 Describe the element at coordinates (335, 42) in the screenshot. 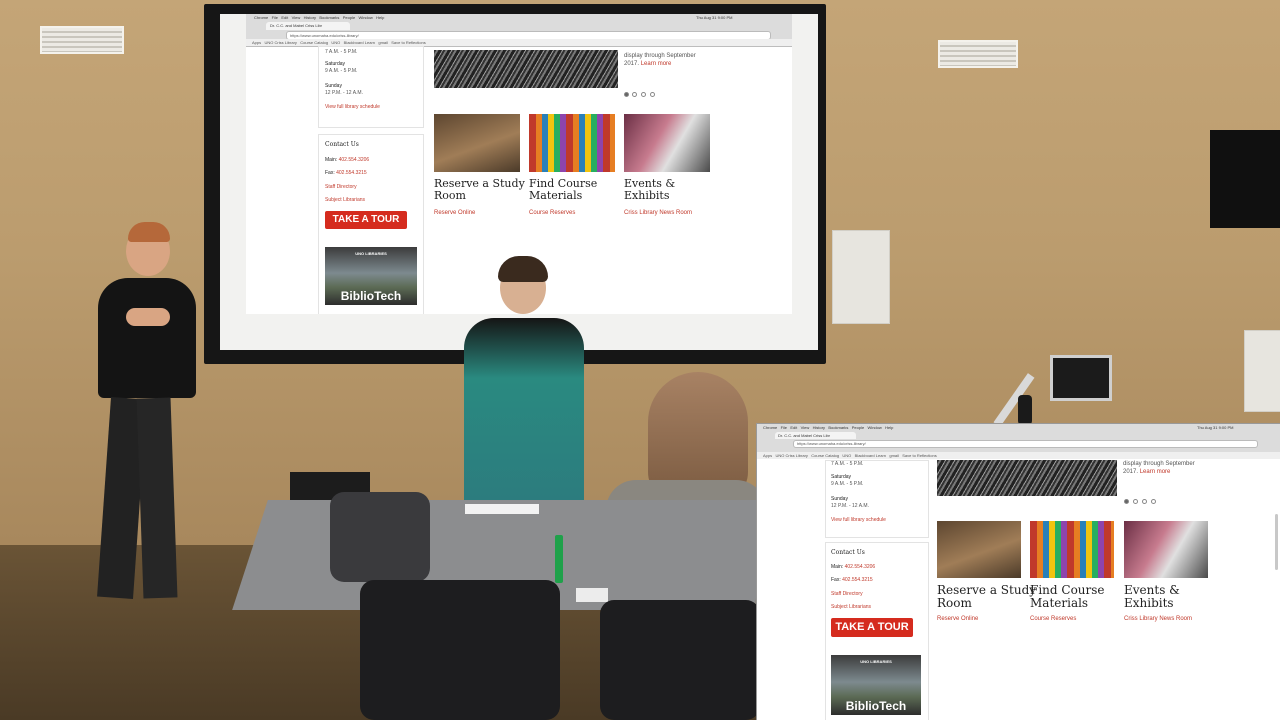

I see `bookmark-uno: UNO` at that location.